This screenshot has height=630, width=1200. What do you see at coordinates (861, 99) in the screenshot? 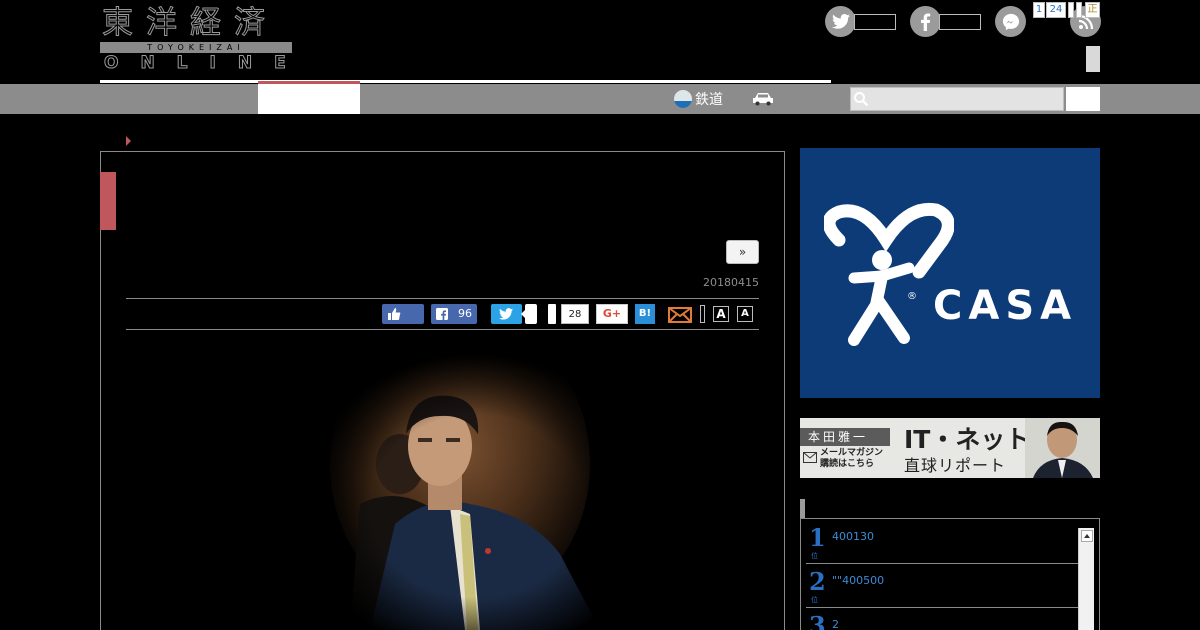
I see `search-icon` at bounding box center [861, 99].